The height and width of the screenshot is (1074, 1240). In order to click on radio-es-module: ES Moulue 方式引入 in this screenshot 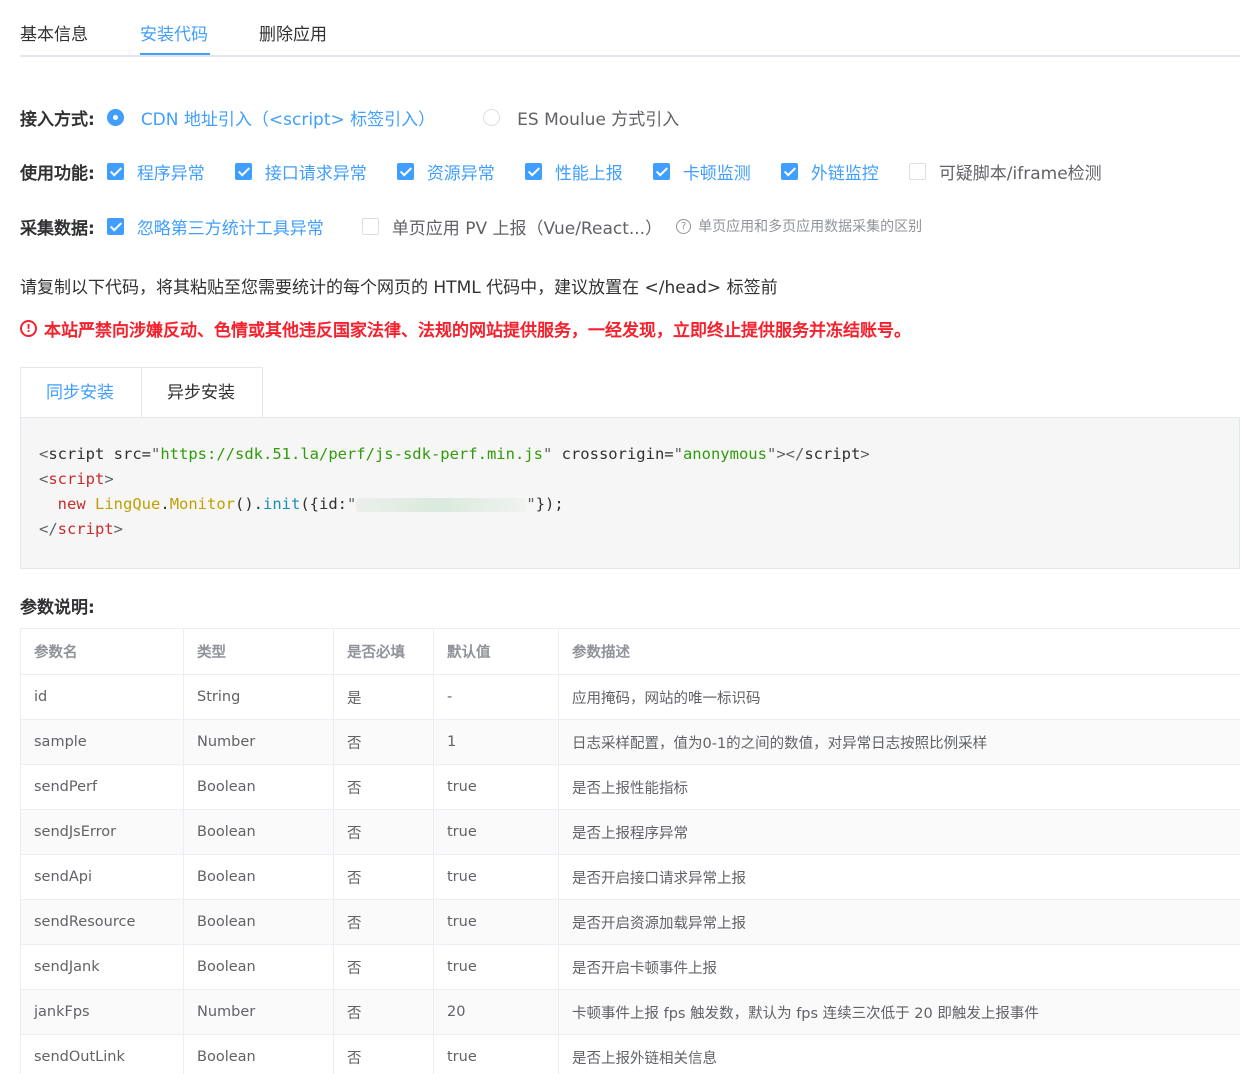, I will do `click(581, 117)`.